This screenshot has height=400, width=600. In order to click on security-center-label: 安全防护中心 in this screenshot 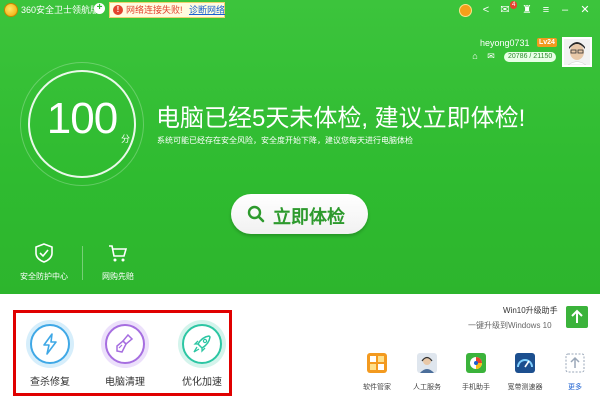, I will do `click(44, 276)`.